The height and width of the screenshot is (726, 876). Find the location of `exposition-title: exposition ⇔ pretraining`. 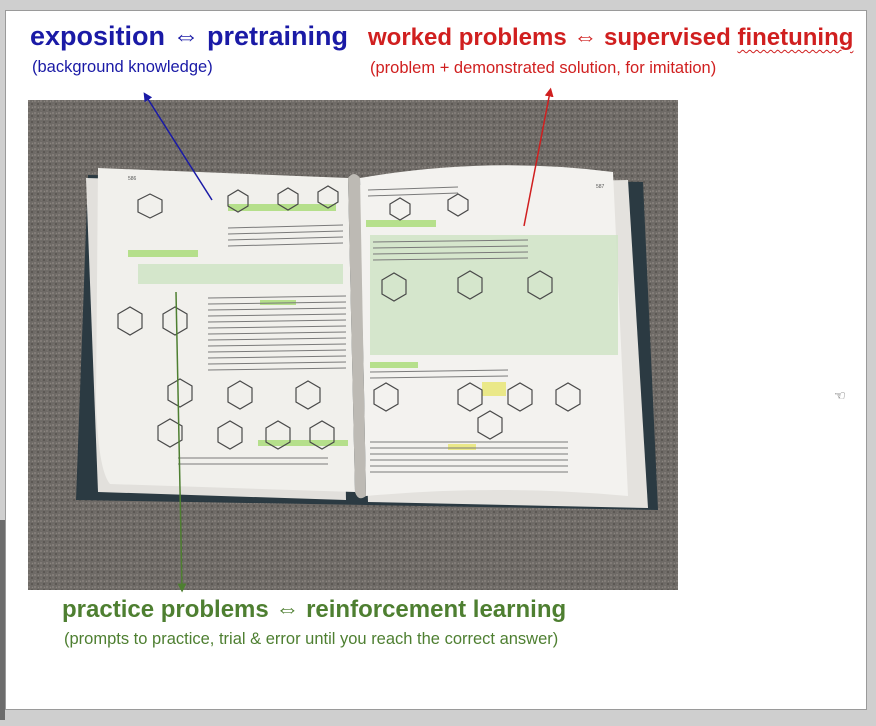

exposition-title: exposition ⇔ pretraining is located at coordinates (189, 36).